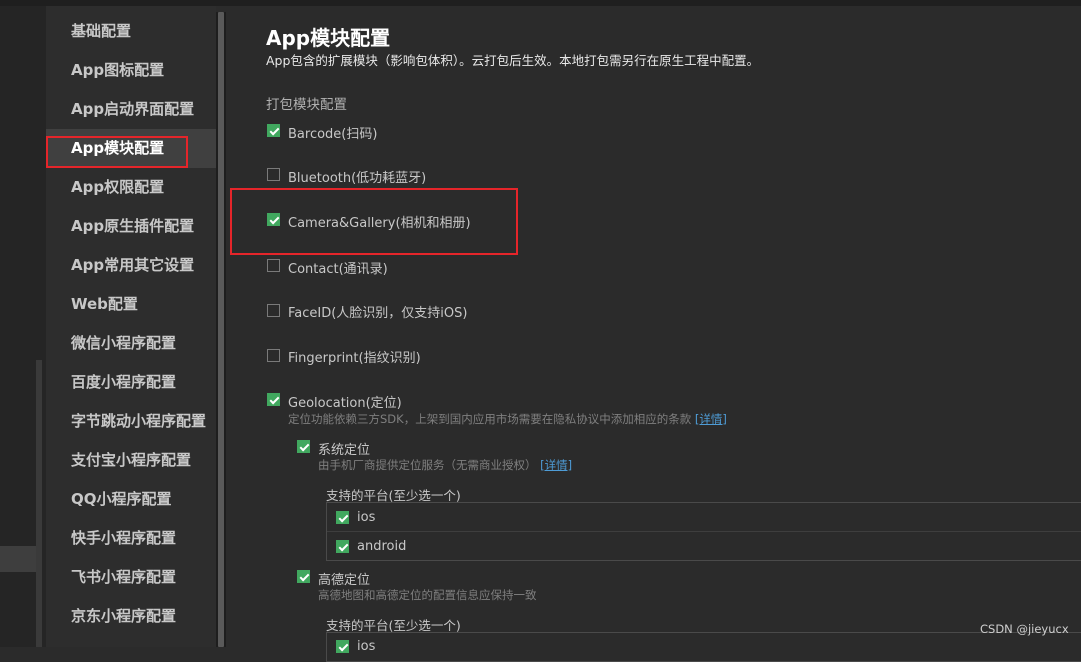 This screenshot has width=1081, height=662. I want to click on left-panel-scrollbar, so click(39, 503).